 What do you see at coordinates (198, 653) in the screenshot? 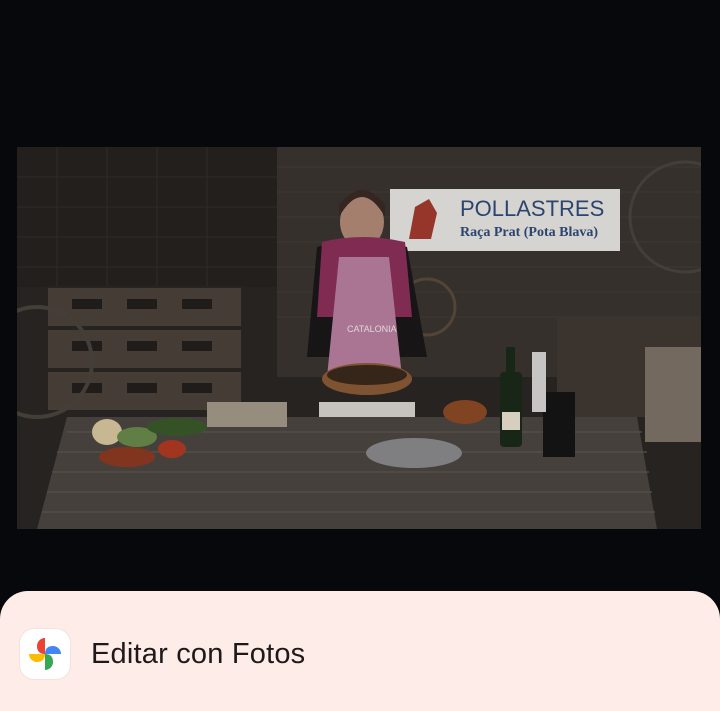
I see `edit-with-photos-label: Editar con Fotos` at bounding box center [198, 653].